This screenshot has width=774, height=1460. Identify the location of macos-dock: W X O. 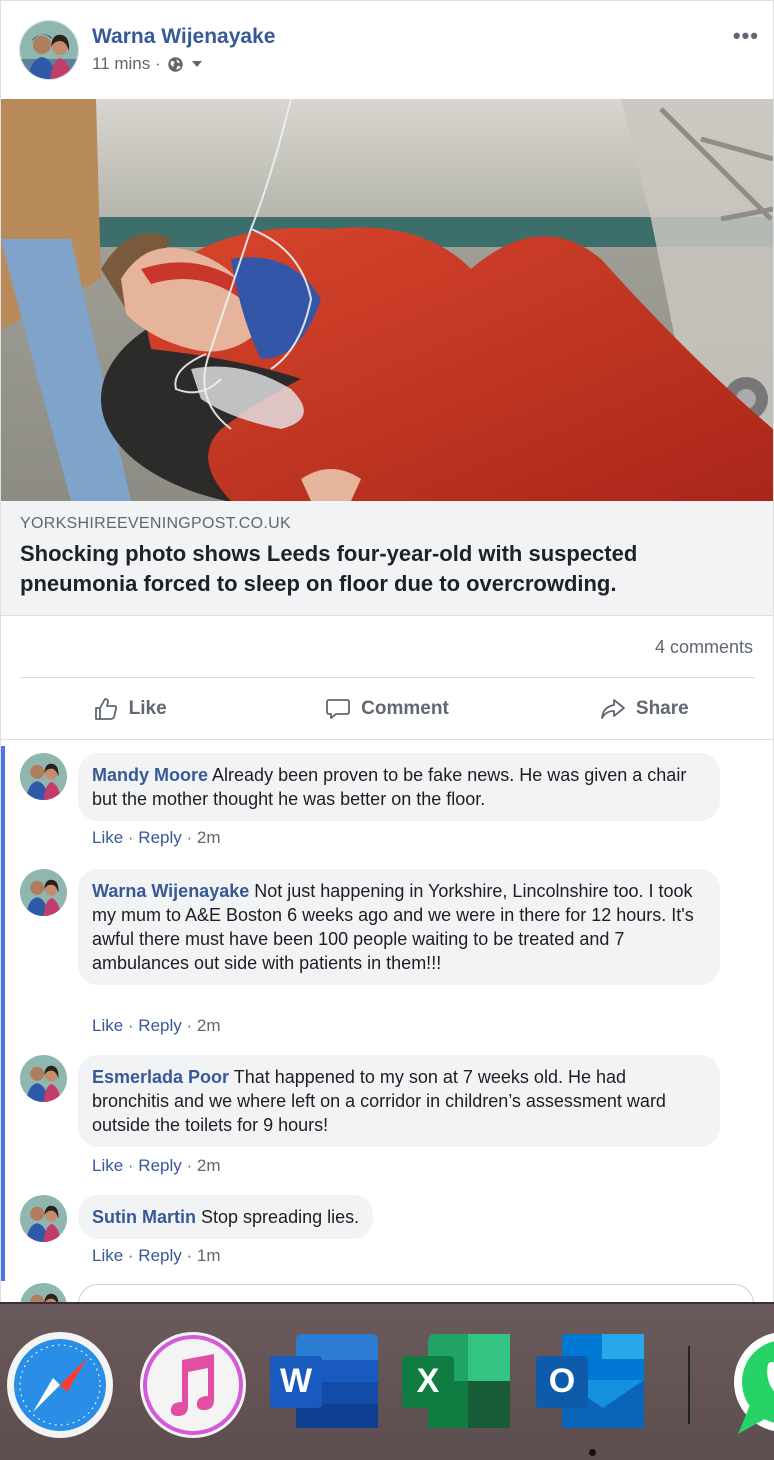
(387, 1381).